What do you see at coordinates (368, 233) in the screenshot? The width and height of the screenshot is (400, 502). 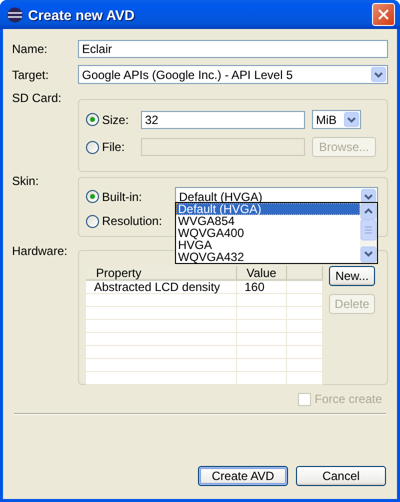 I see `scrollbar` at bounding box center [368, 233].